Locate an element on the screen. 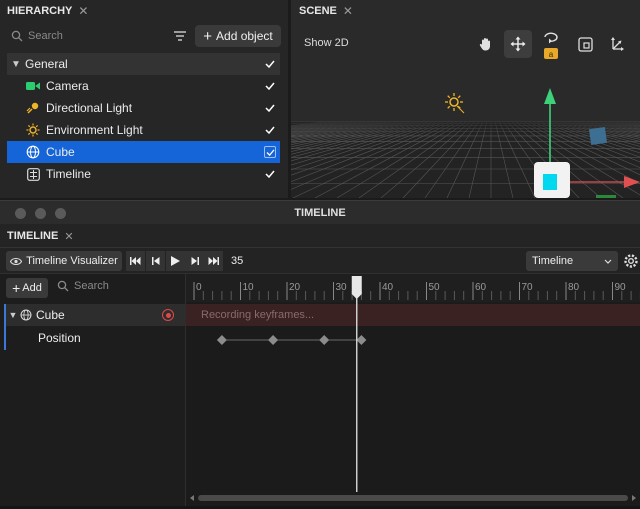 This screenshot has width=640, height=509. skip-end-icon is located at coordinates (213, 261).